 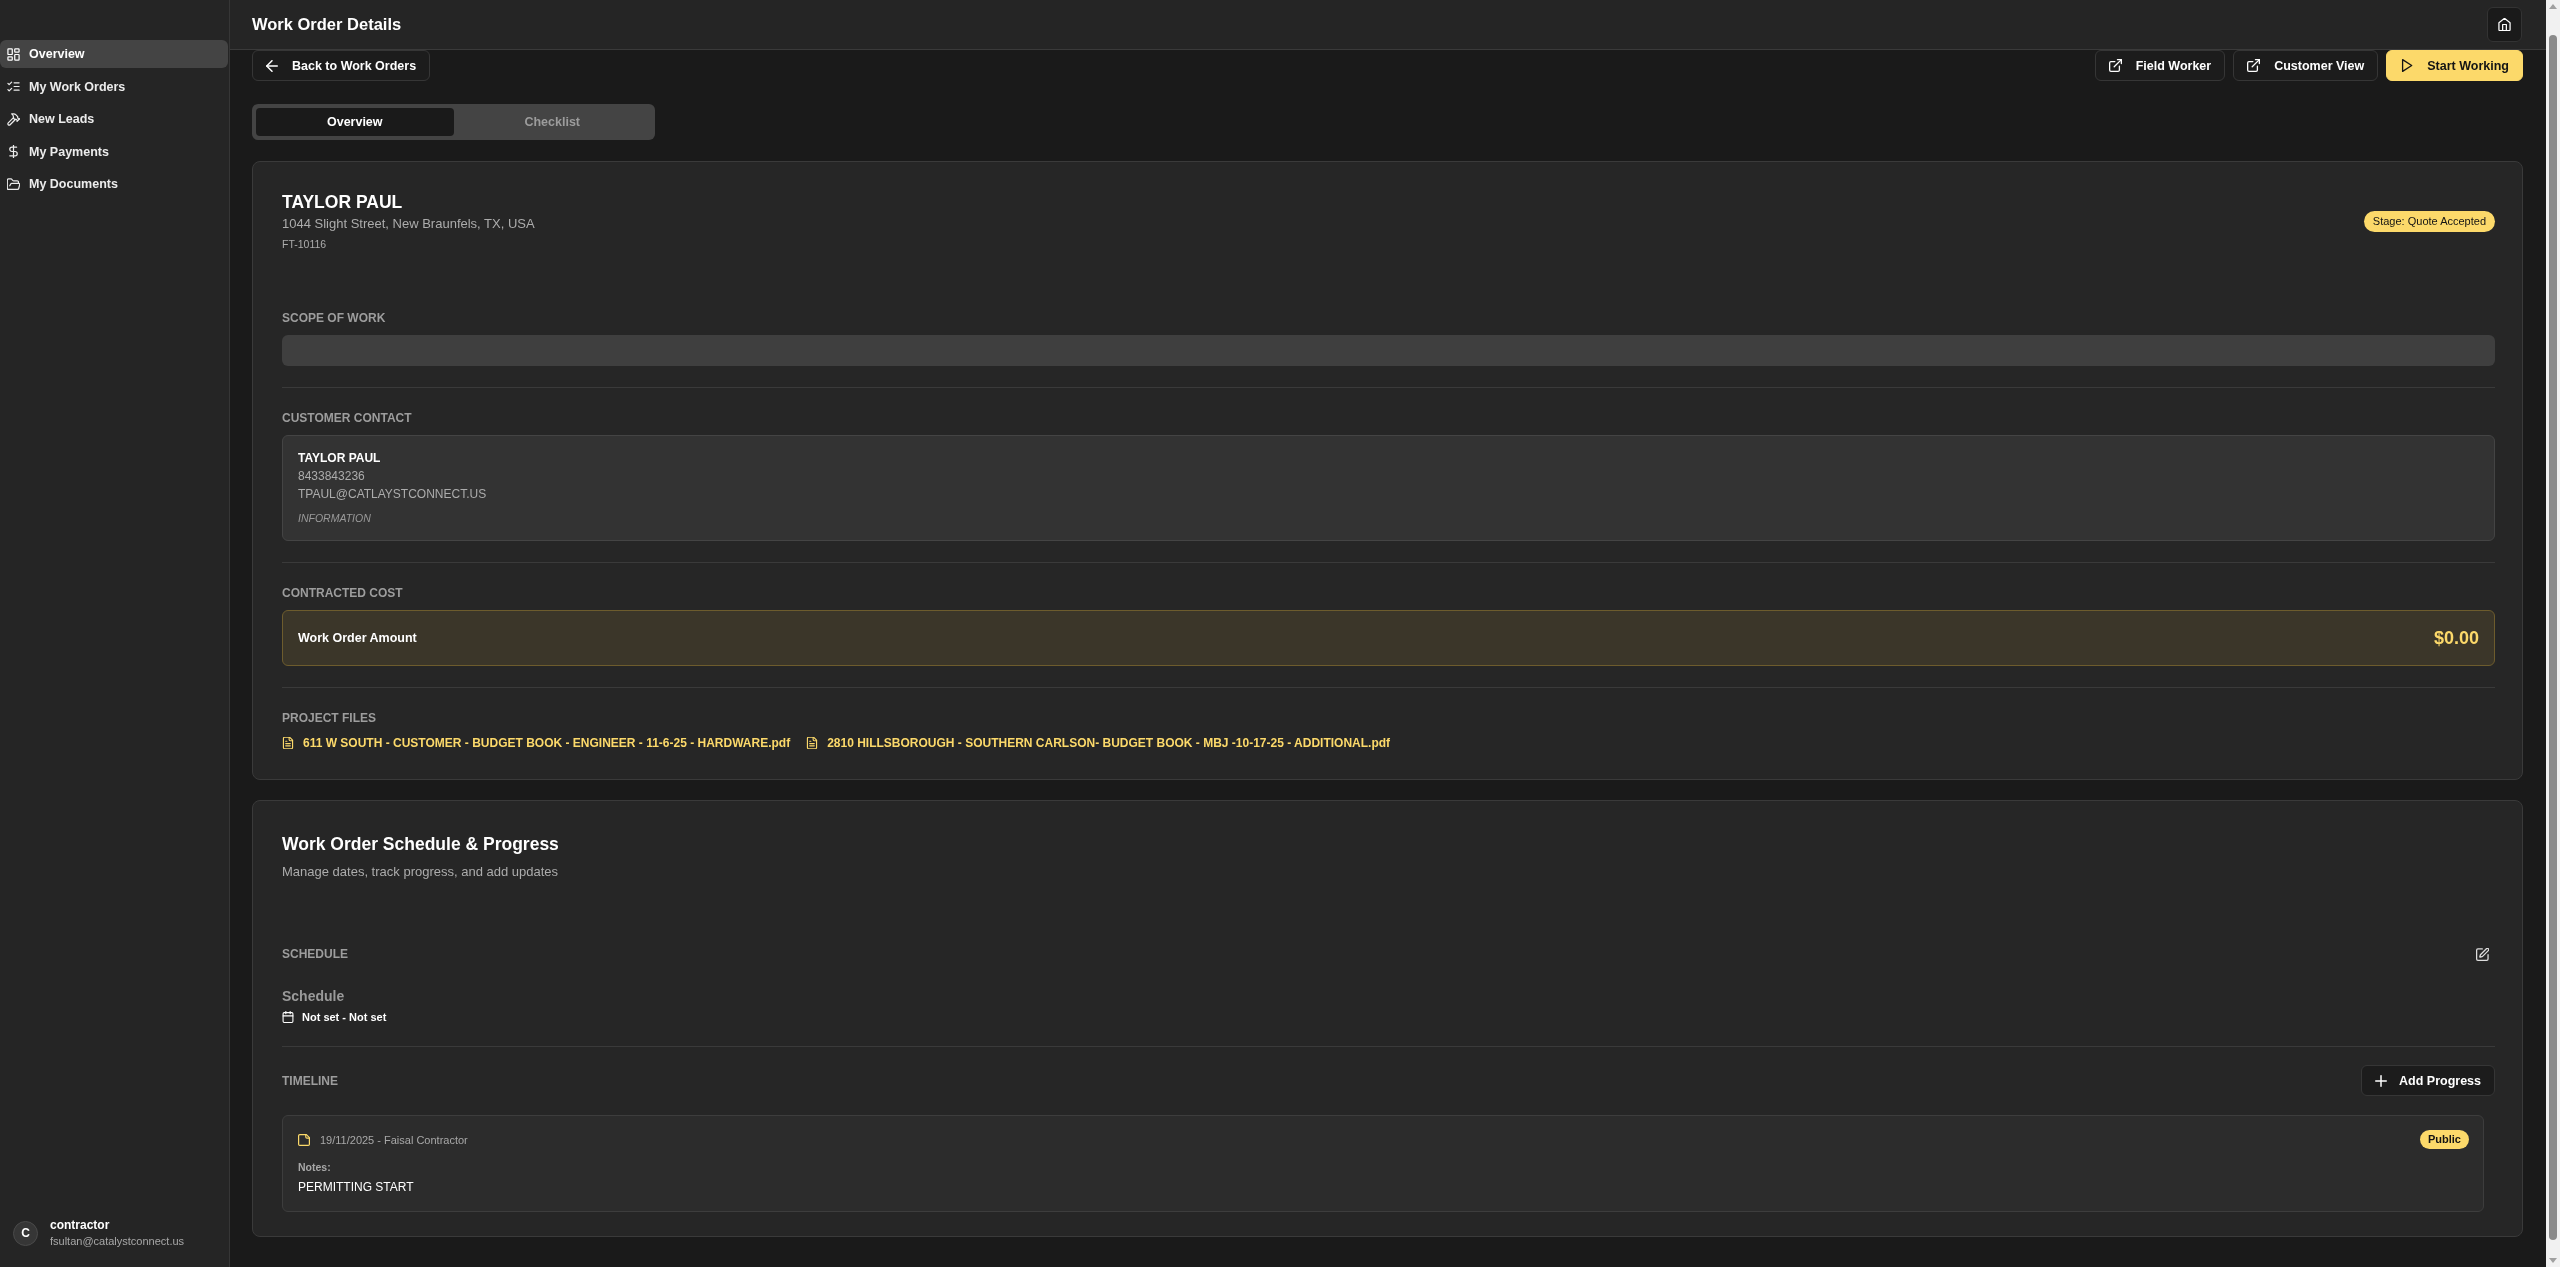 What do you see at coordinates (13, 184) in the screenshot?
I see `folder-icon` at bounding box center [13, 184].